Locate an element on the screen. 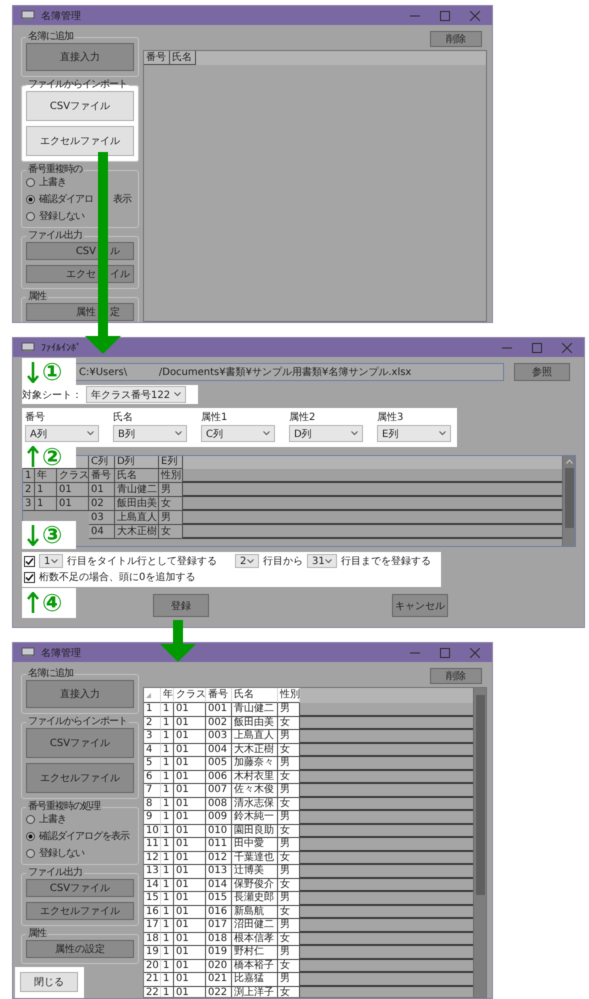 This screenshot has height=999, width=589. option-label: 桁数不足の場合、頭に0を追加する is located at coordinates (117, 577).